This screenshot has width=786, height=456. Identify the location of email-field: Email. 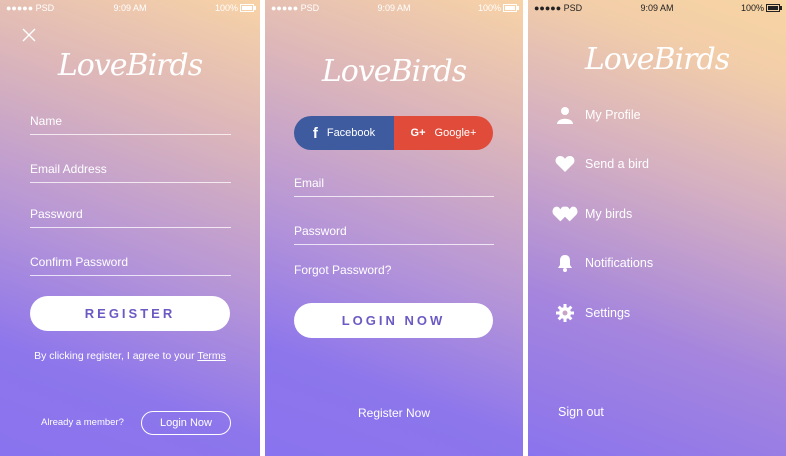
(394, 185).